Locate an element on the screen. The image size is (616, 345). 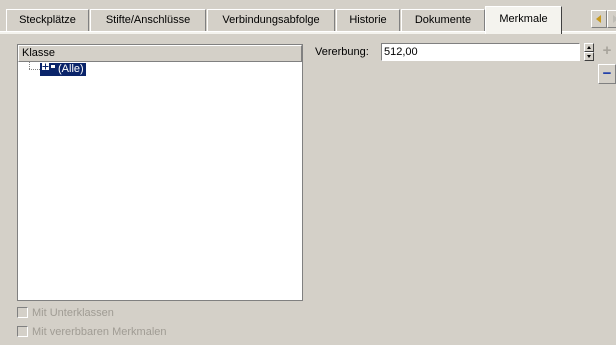
arrow-down-icon is located at coordinates (589, 56).